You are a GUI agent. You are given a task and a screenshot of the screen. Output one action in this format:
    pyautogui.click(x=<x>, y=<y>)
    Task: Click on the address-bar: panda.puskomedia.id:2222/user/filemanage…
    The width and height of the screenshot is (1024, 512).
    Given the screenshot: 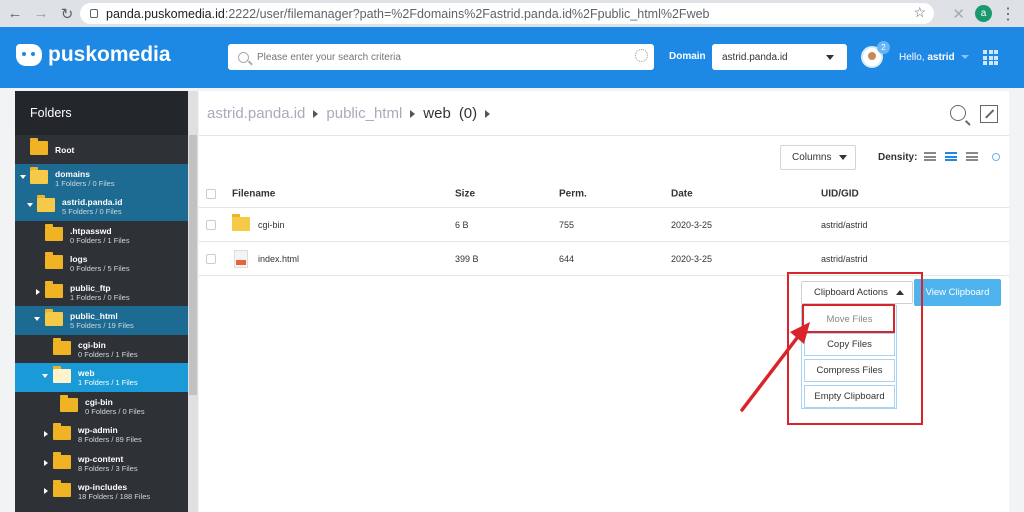 What is the action you would take?
    pyautogui.click(x=507, y=13)
    